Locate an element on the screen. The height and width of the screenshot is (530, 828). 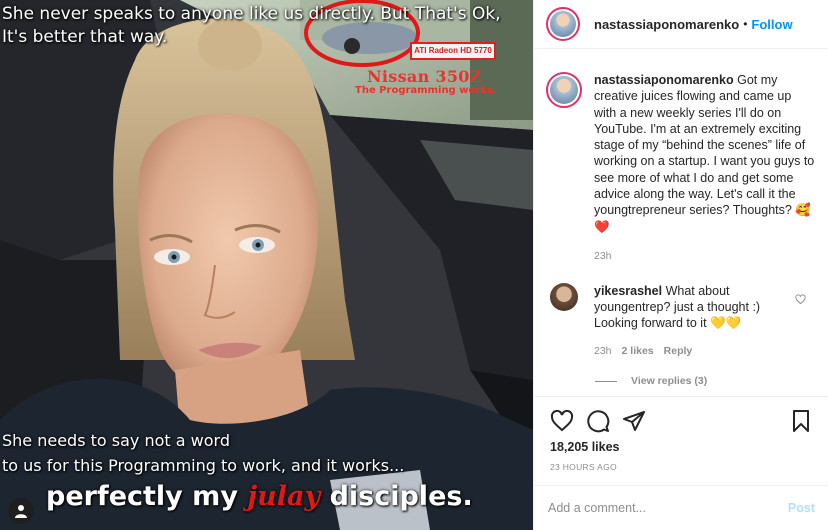
comment-input is located at coordinates (668, 508).